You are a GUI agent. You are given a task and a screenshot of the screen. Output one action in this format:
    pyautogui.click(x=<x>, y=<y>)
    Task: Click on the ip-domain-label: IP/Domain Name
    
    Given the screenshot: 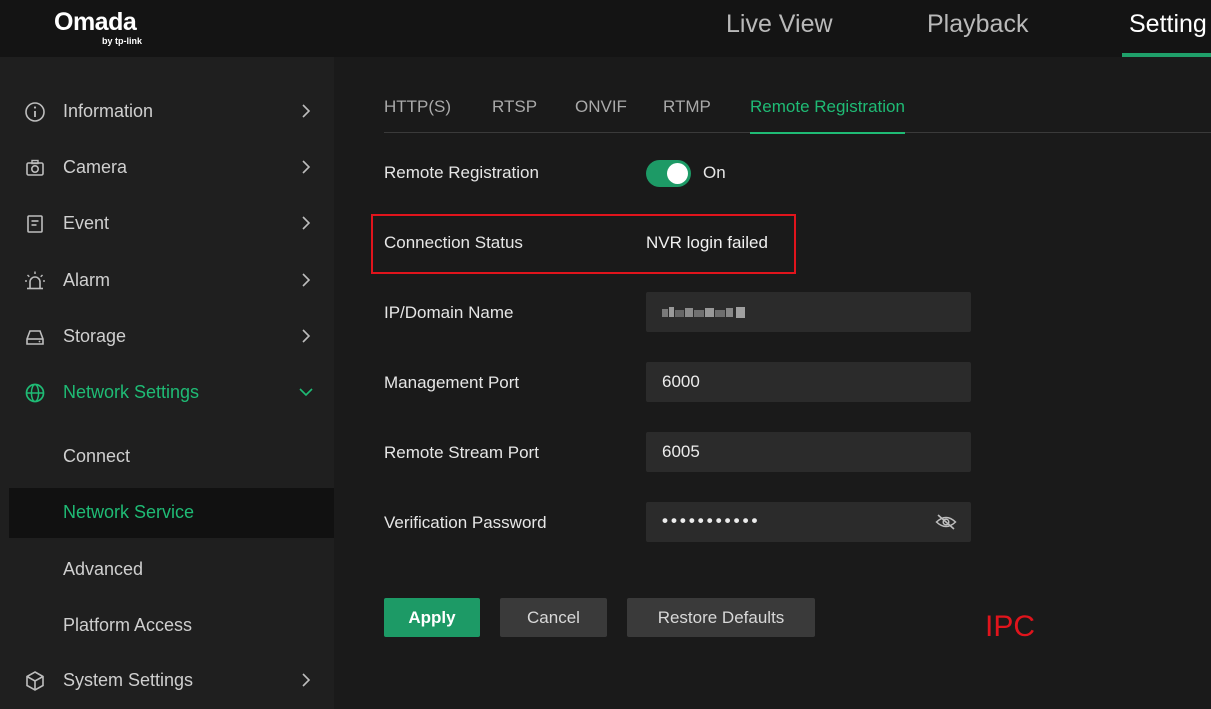 What is the action you would take?
    pyautogui.click(x=449, y=312)
    